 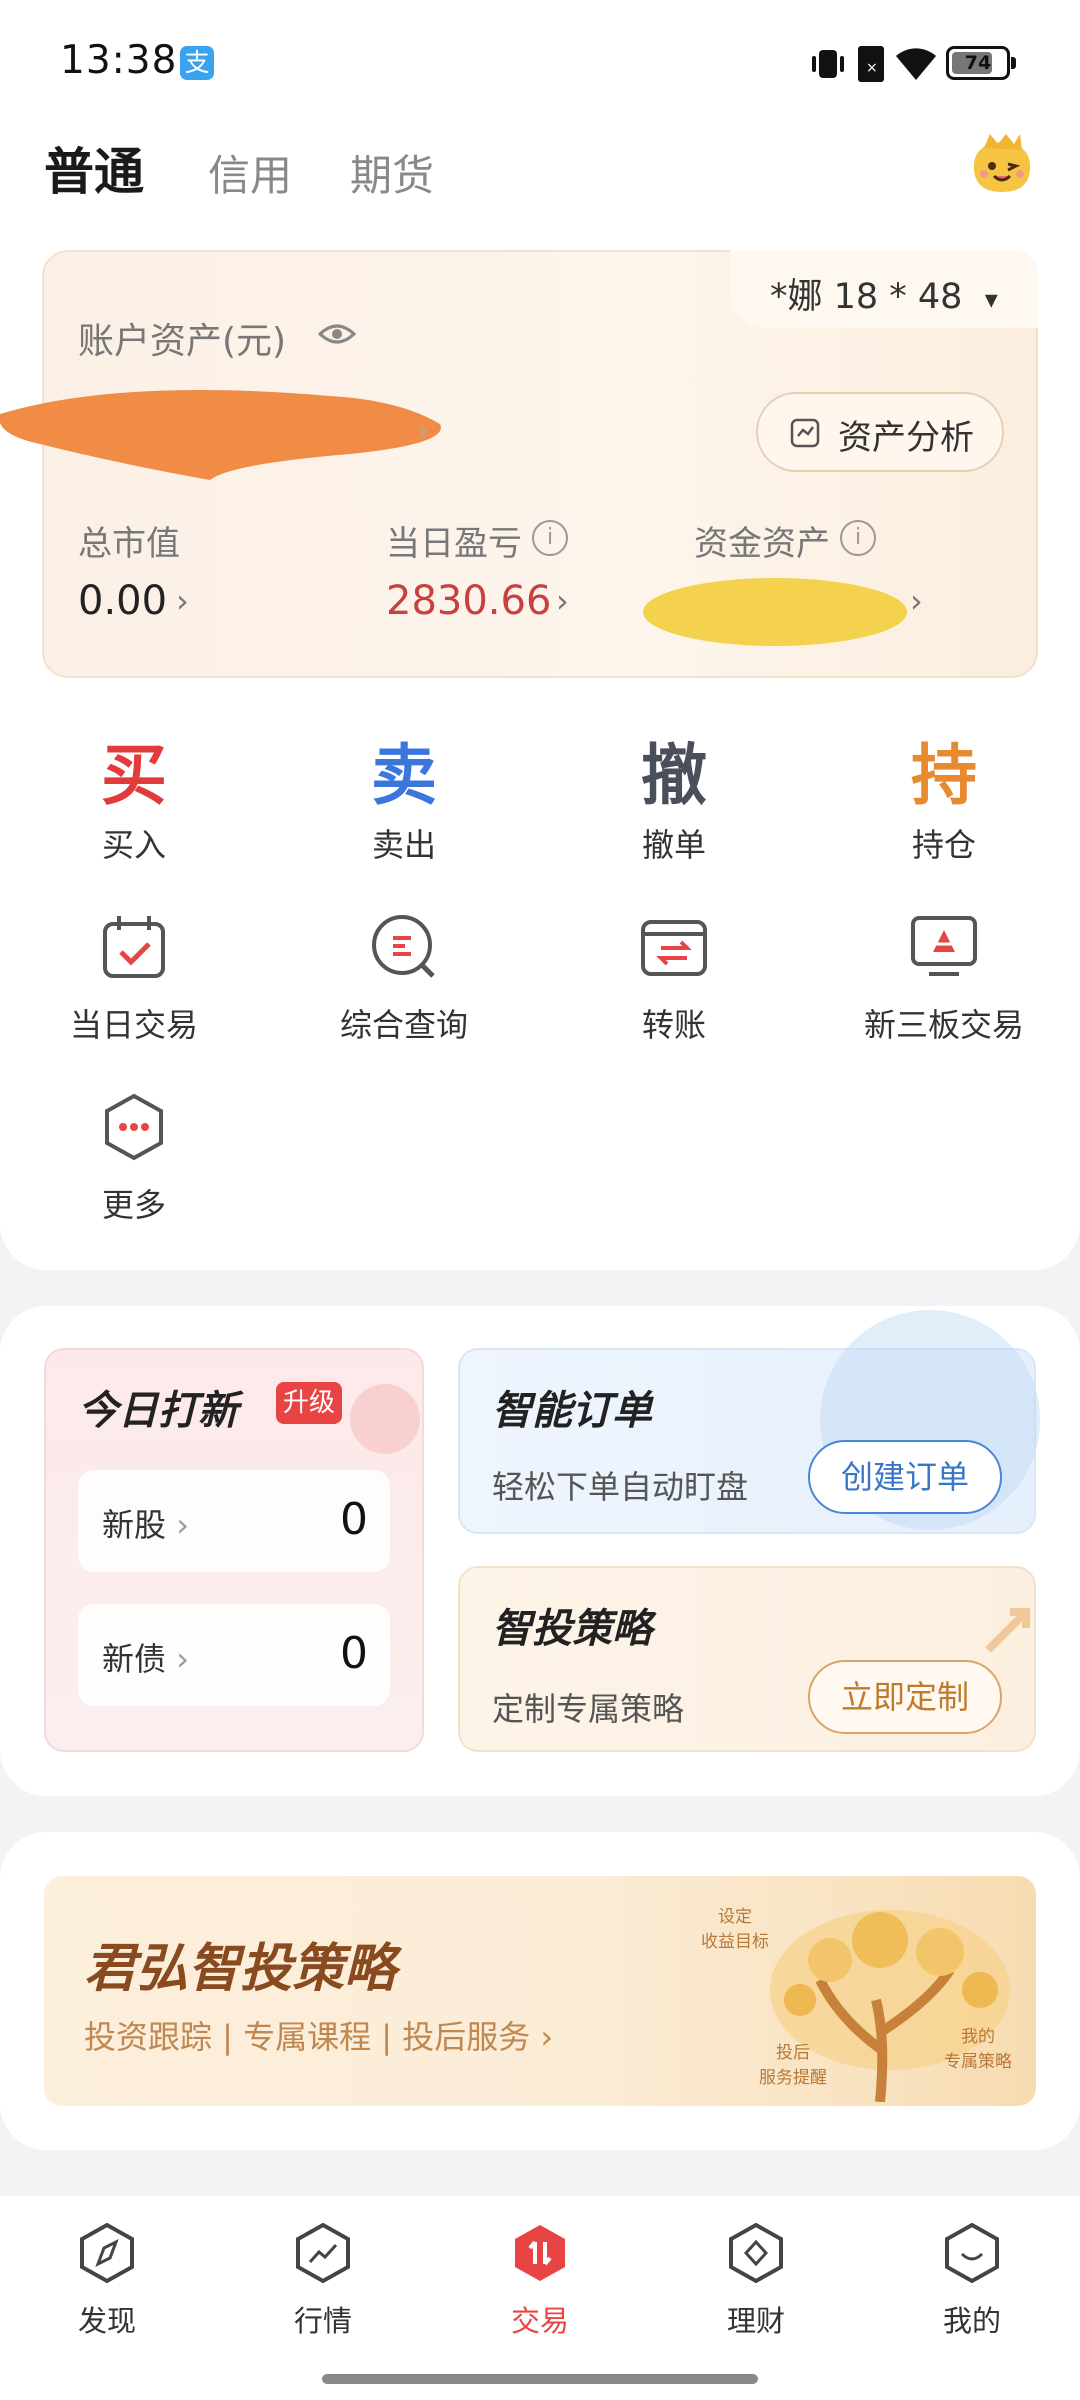 What do you see at coordinates (944, 770) in the screenshot?
I see `holdings-glyph: 持` at bounding box center [944, 770].